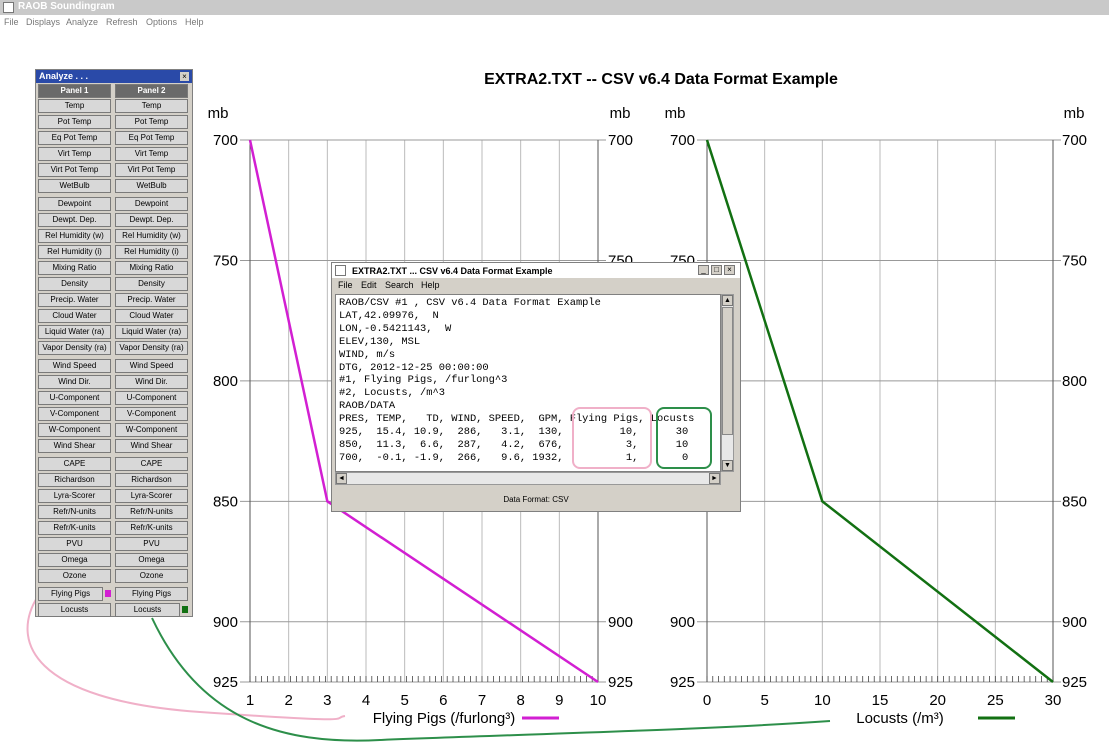 The width and height of the screenshot is (1109, 752). Describe the element at coordinates (74, 252) in the screenshot. I see `panel-1-rel-humidity-i-button: Rel Humidity (i)` at that location.